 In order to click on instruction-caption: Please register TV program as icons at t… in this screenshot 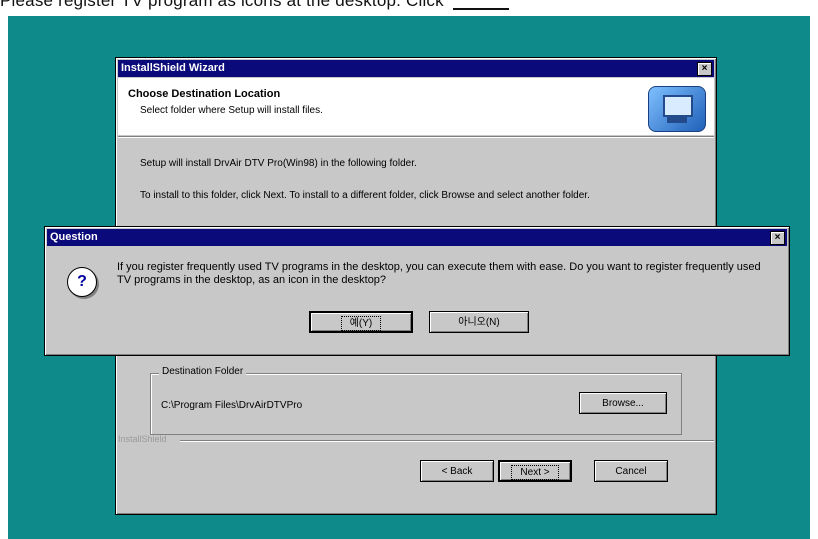, I will do `click(409, 7)`.